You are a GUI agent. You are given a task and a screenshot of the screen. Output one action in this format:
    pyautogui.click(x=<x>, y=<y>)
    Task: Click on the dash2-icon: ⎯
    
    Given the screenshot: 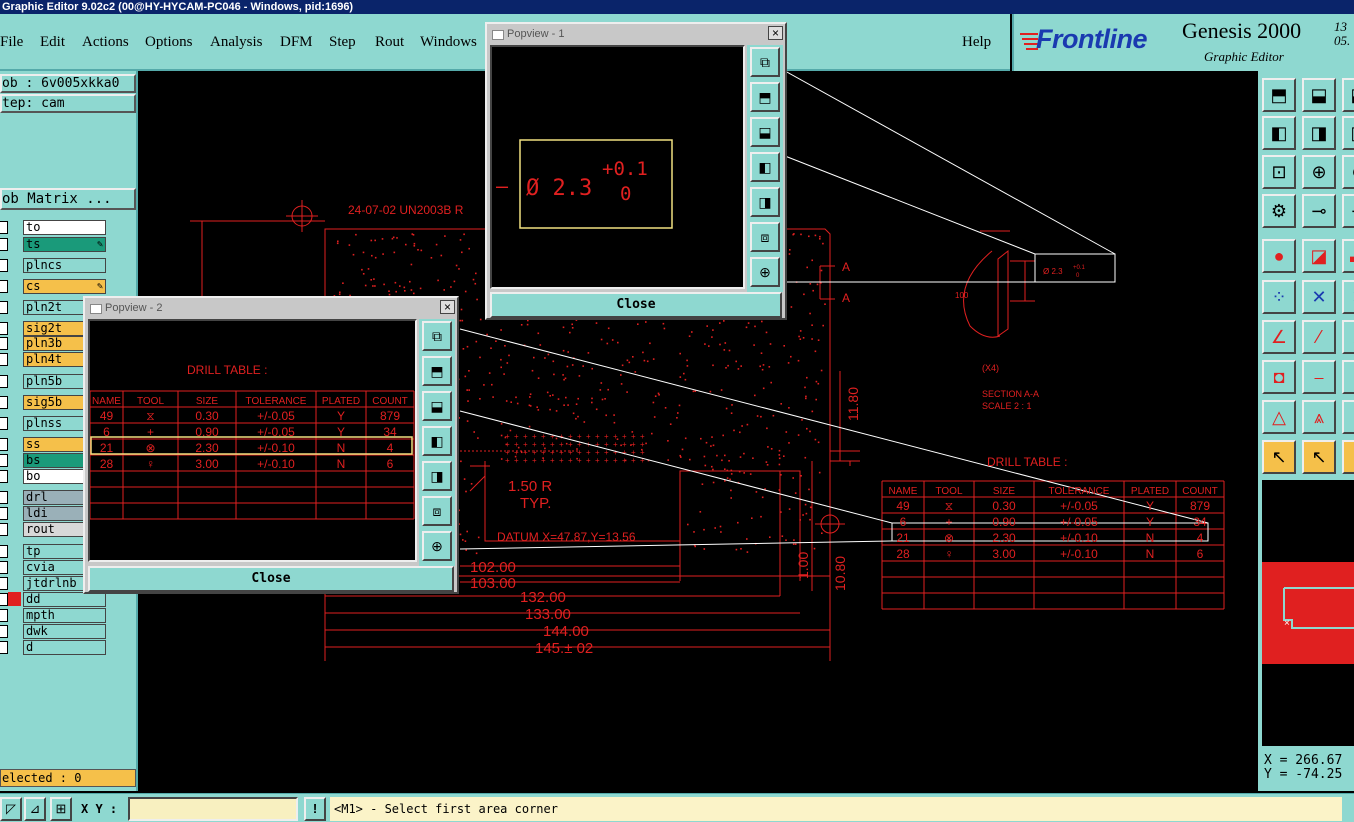 What is the action you would take?
    pyautogui.click(x=1348, y=377)
    